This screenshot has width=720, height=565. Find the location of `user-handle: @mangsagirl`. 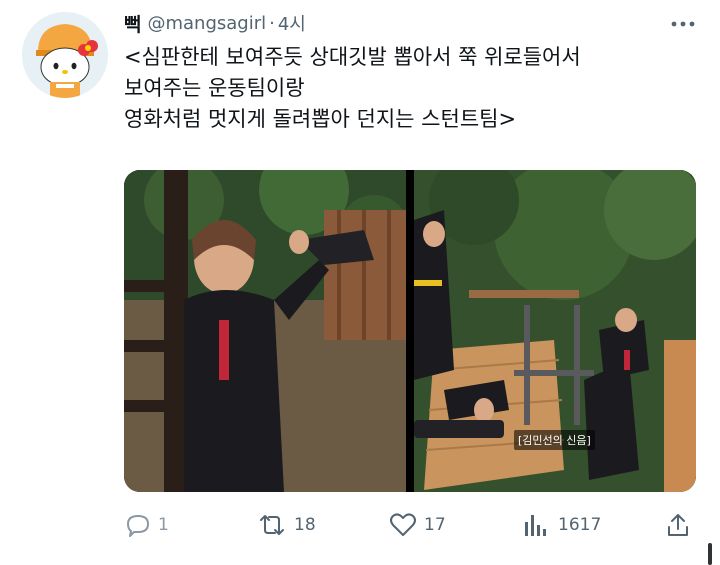

user-handle: @mangsagirl is located at coordinates (206, 23).